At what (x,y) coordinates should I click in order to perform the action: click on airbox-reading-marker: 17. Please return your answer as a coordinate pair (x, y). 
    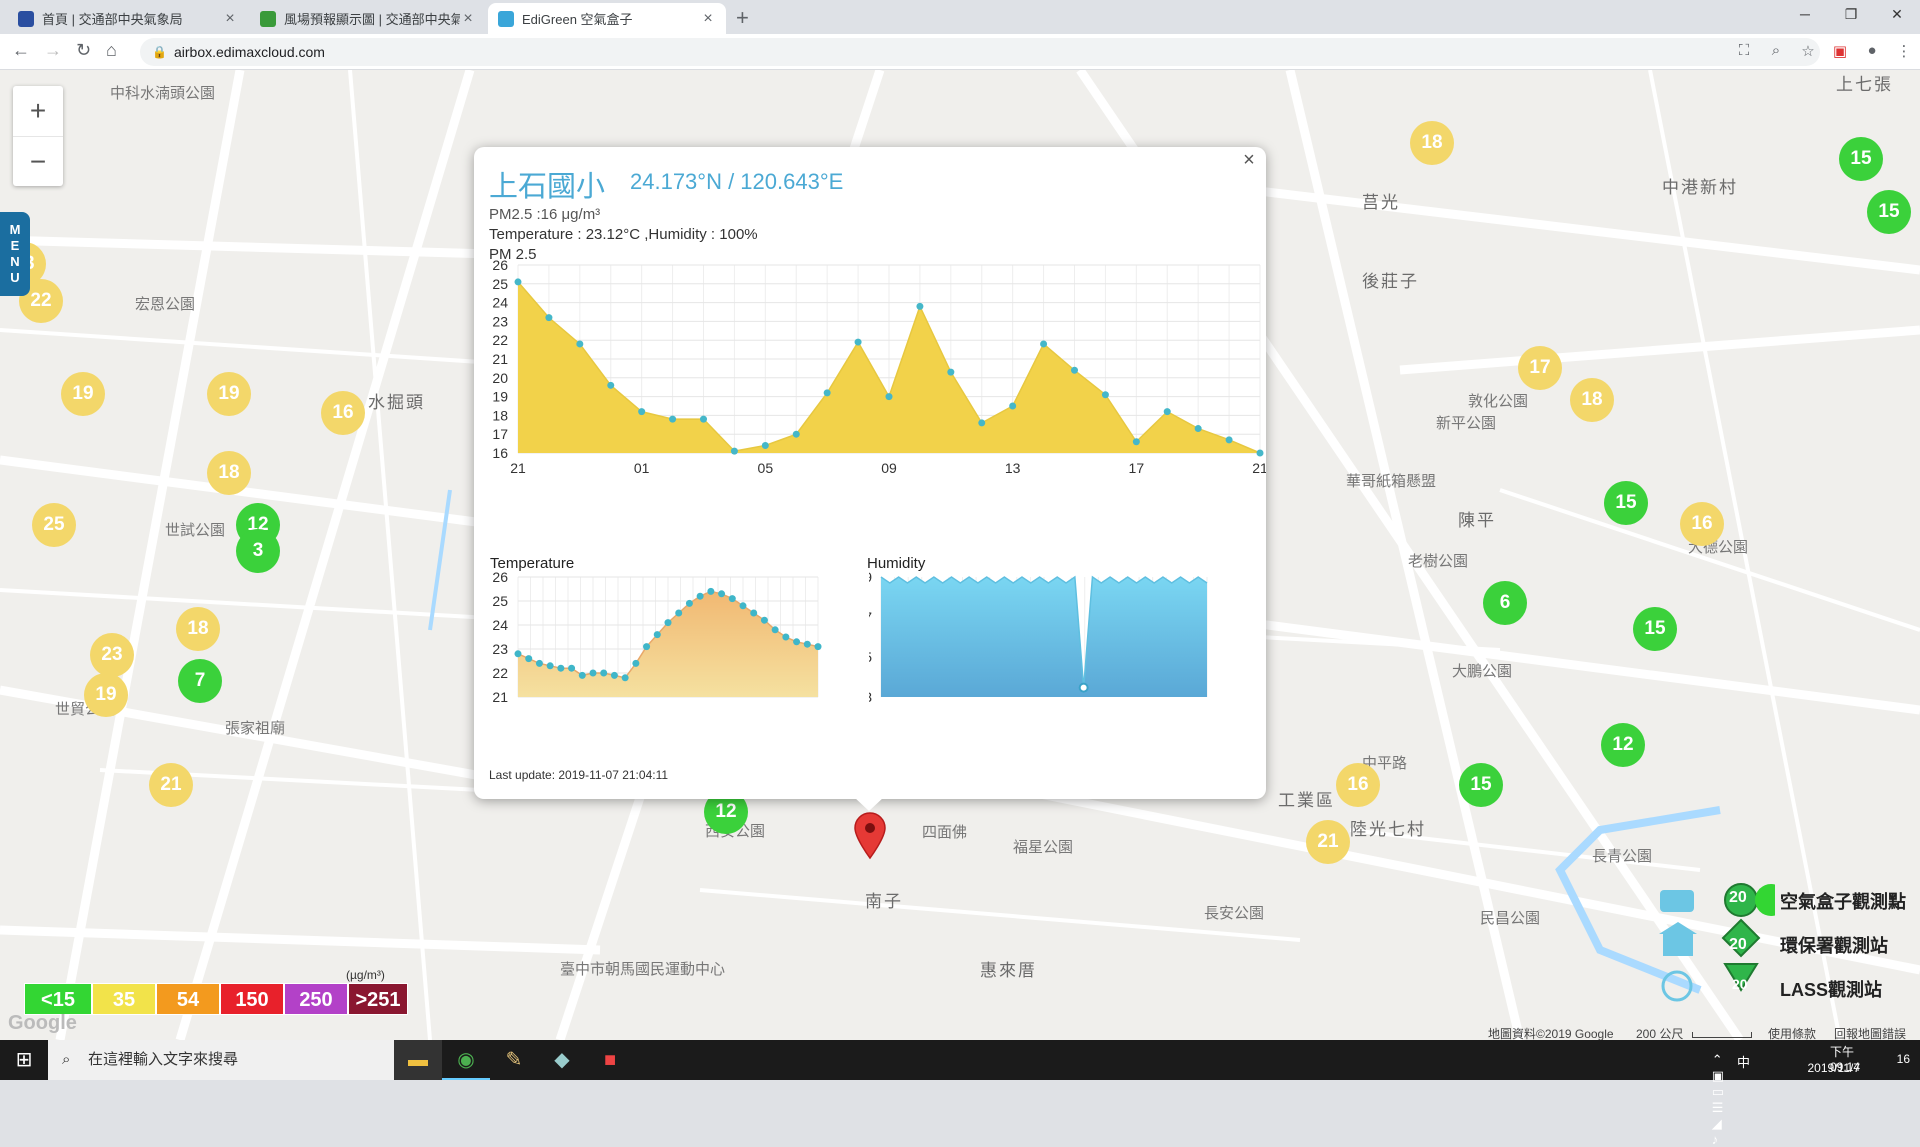
    Looking at the image, I should click on (1540, 368).